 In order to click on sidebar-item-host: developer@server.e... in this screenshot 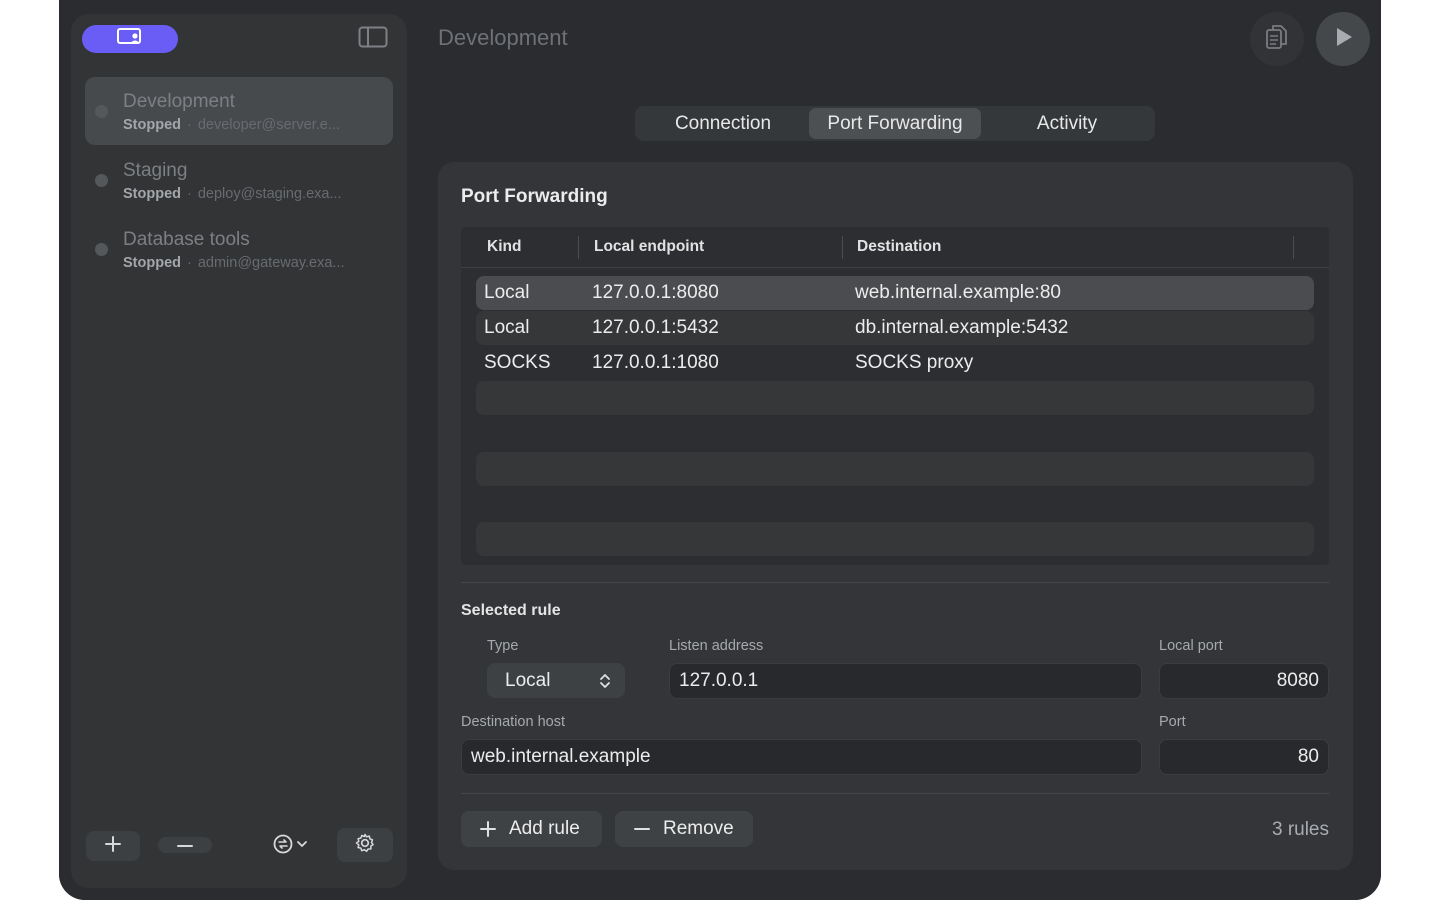, I will do `click(268, 125)`.